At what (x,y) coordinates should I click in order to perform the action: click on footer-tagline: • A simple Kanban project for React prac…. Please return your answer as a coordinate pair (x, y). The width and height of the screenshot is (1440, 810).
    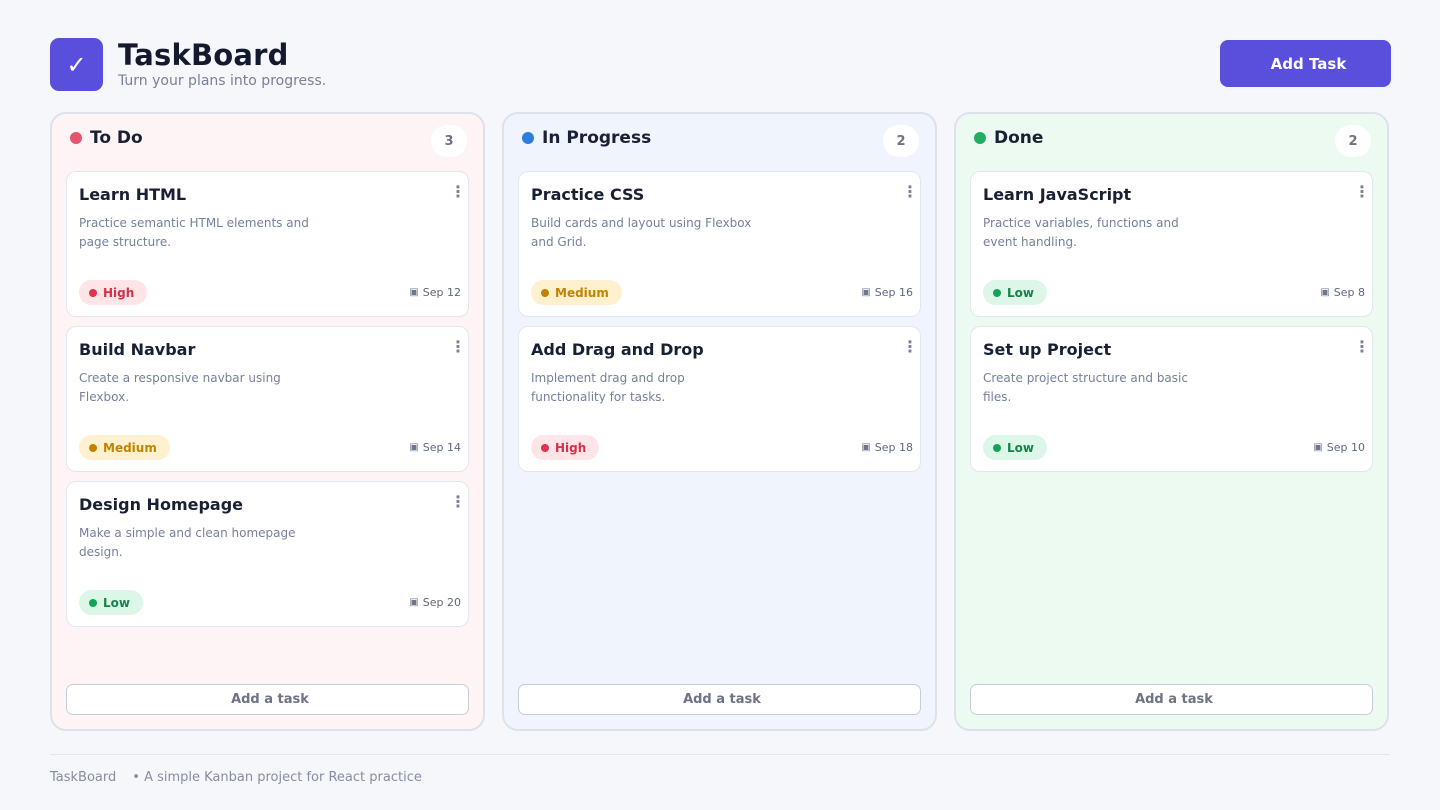
    Looking at the image, I should click on (277, 777).